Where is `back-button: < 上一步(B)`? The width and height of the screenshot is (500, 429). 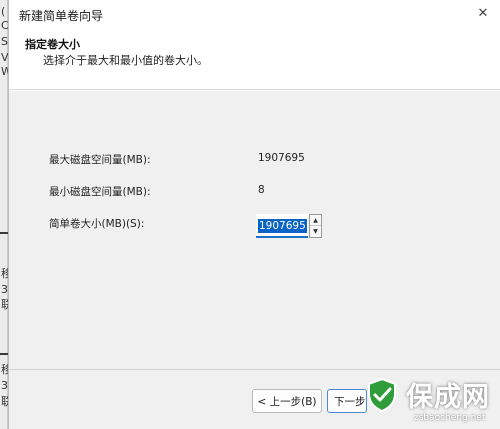 back-button: < 上一步(B) is located at coordinates (287, 401).